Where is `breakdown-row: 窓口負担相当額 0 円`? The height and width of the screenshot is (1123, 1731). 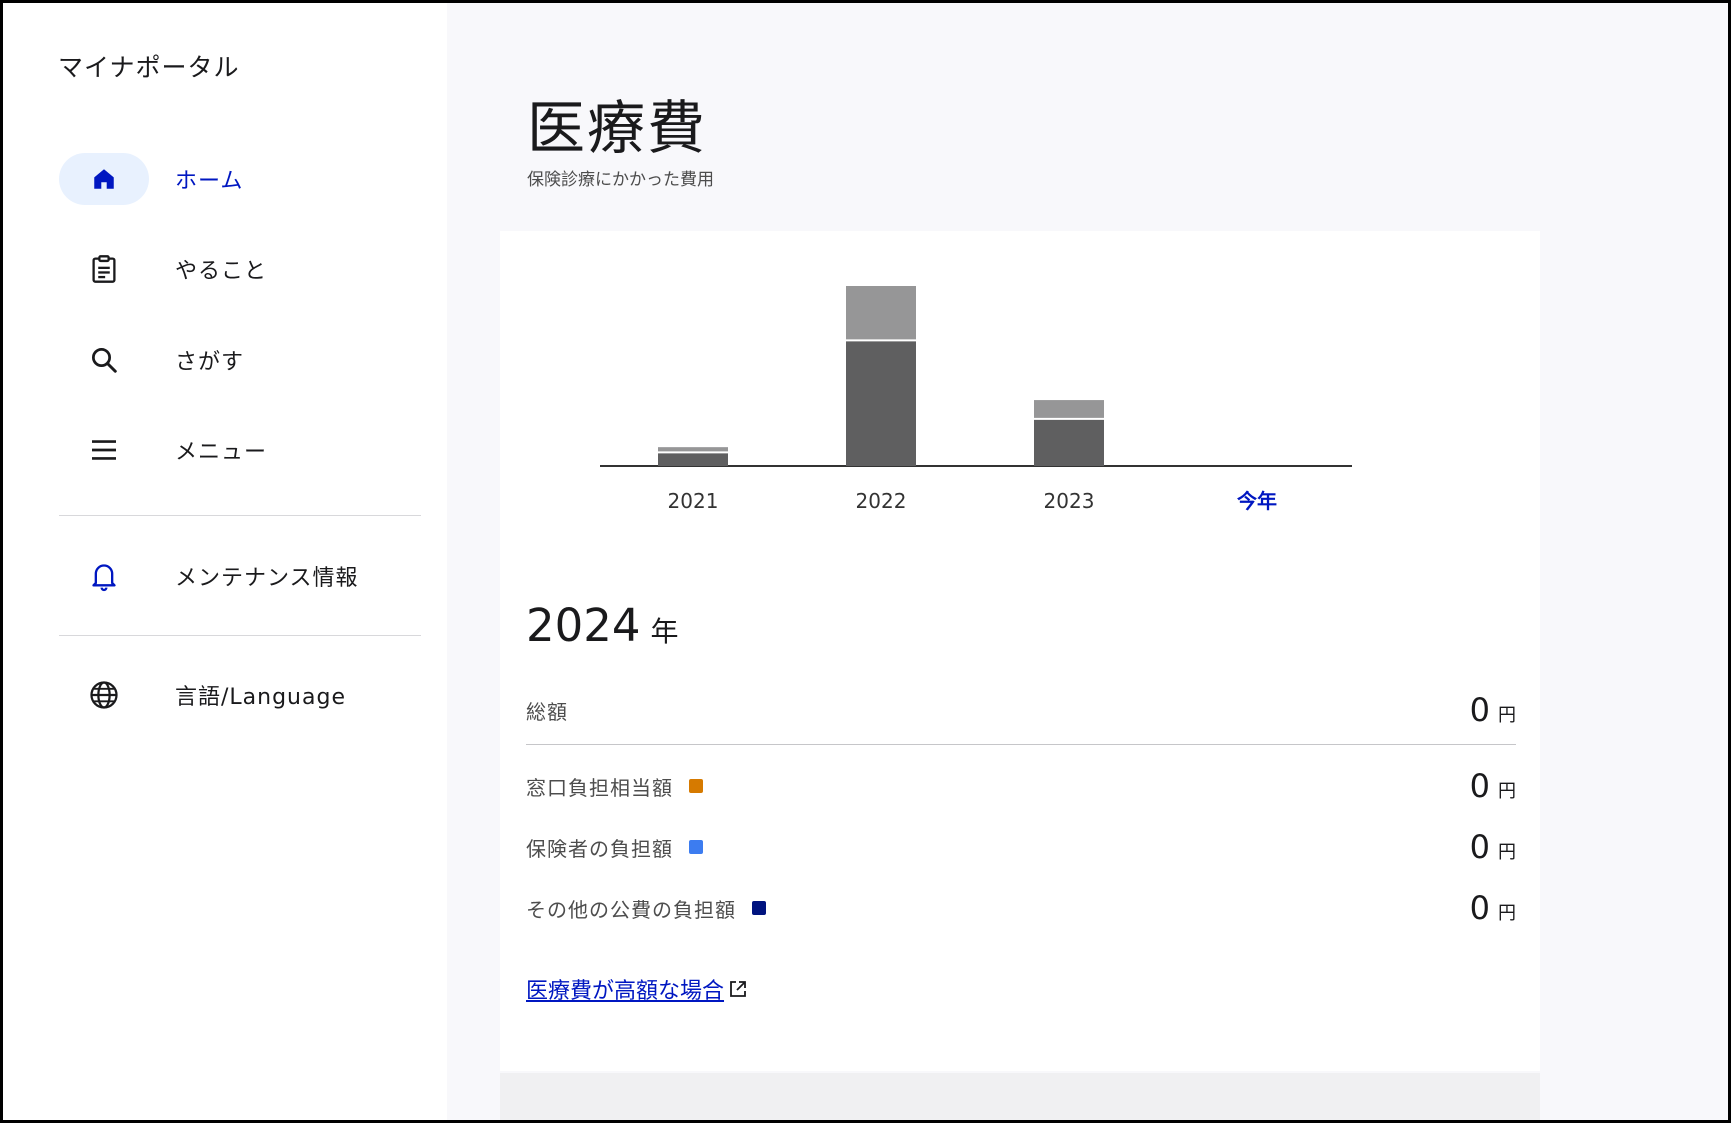 breakdown-row: 窓口負担相当額 0 円 is located at coordinates (1021, 786).